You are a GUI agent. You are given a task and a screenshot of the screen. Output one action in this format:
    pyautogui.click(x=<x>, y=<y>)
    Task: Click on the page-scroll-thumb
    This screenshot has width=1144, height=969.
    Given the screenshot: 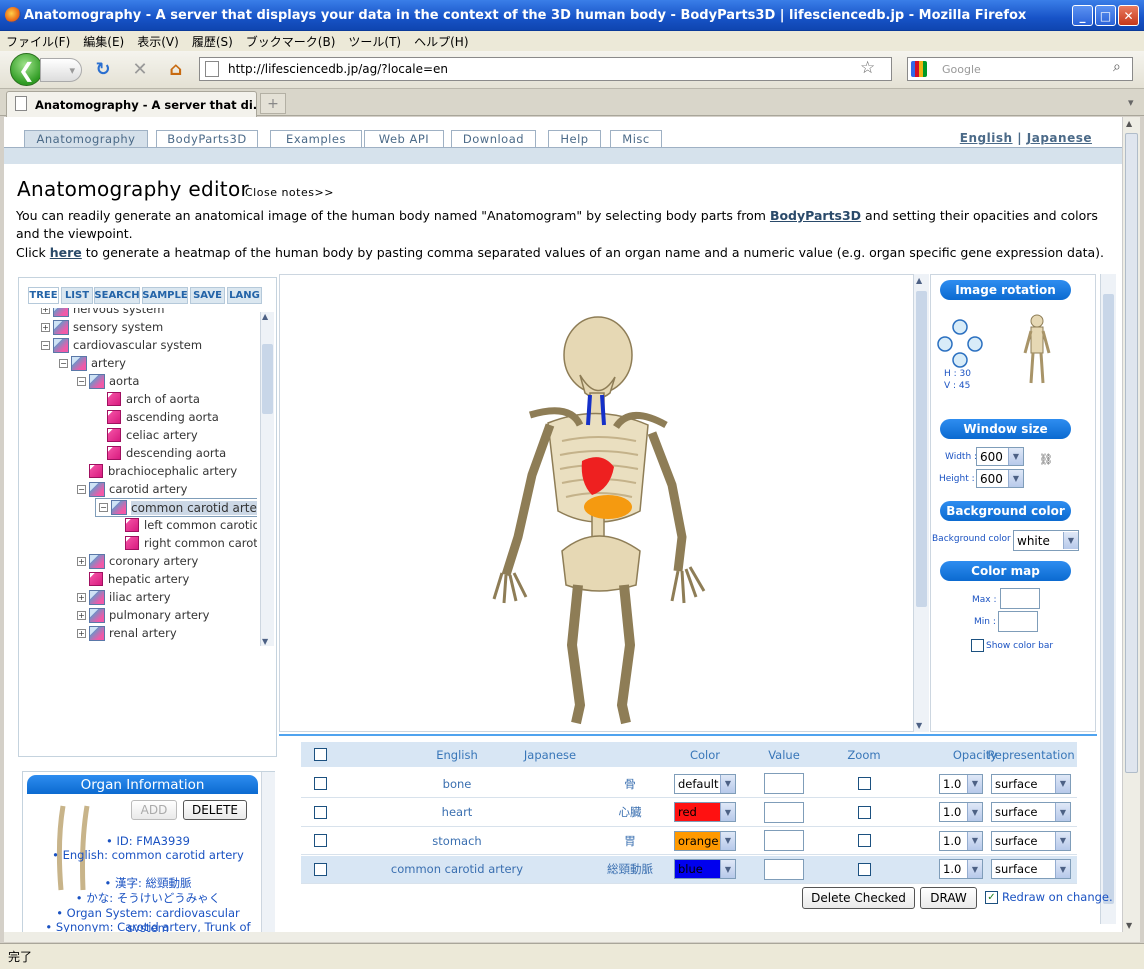 What is the action you would take?
    pyautogui.click(x=1131, y=453)
    